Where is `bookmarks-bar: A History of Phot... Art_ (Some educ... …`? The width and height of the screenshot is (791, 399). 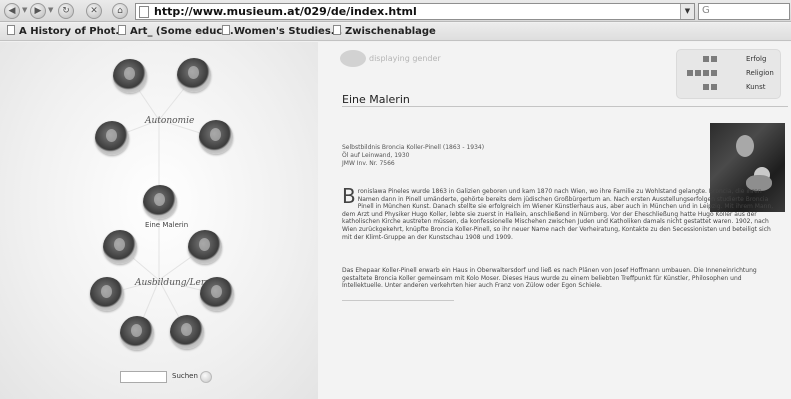
bookmarks-bar: A History of Phot... Art_ (Some educ... … is located at coordinates (395, 32).